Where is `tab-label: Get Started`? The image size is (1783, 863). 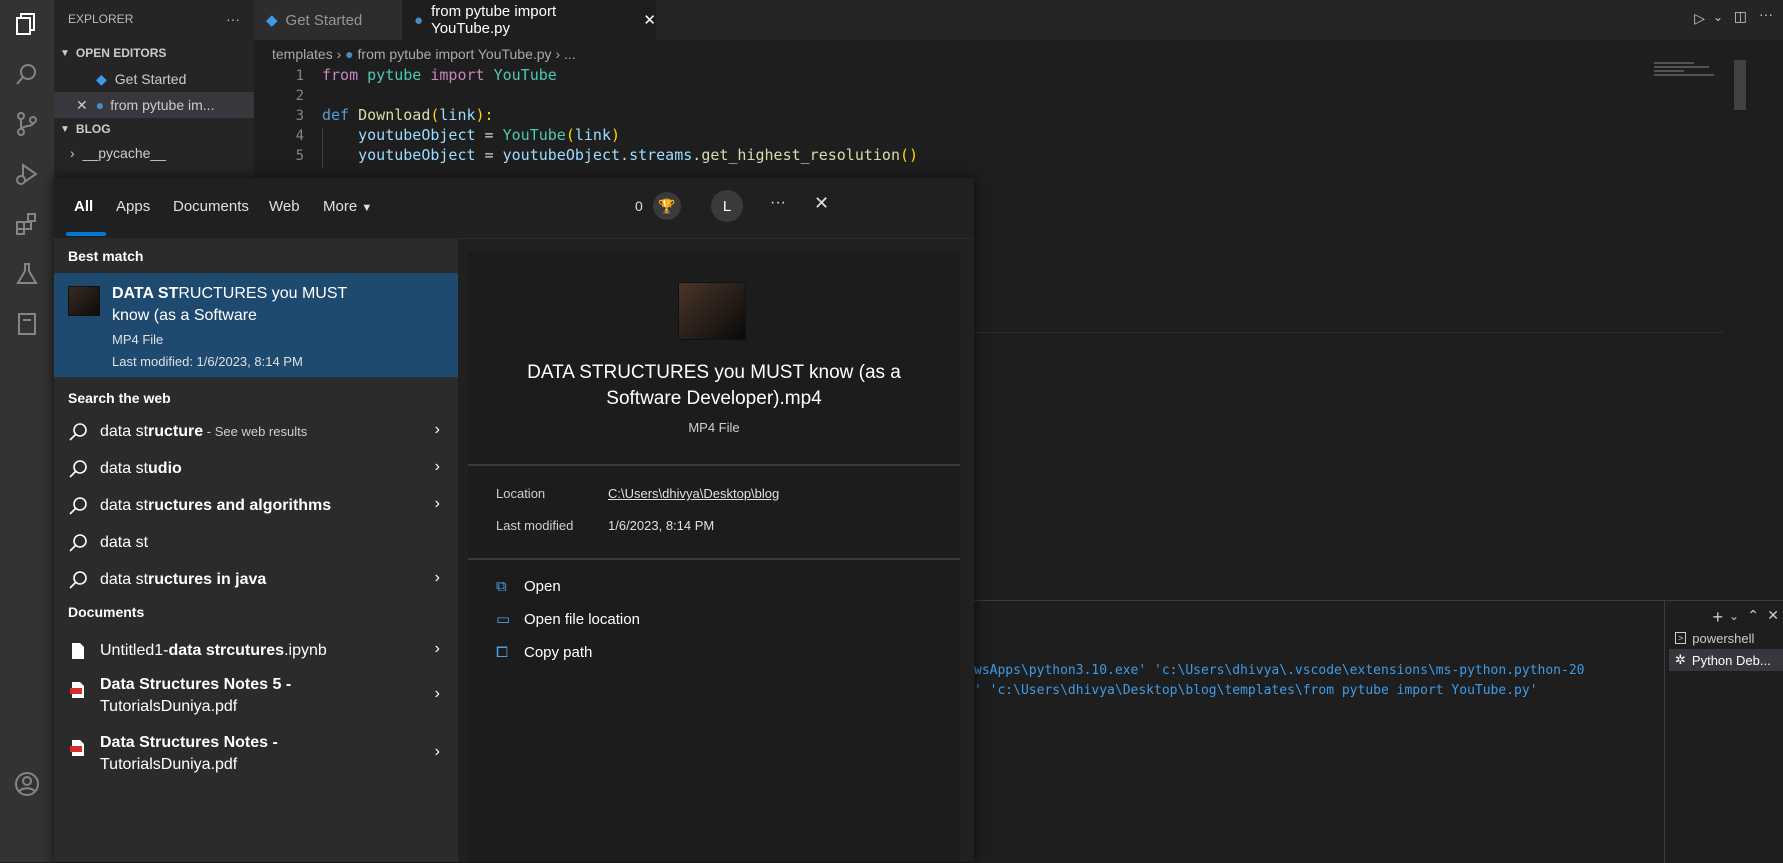 tab-label: Get Started is located at coordinates (324, 20).